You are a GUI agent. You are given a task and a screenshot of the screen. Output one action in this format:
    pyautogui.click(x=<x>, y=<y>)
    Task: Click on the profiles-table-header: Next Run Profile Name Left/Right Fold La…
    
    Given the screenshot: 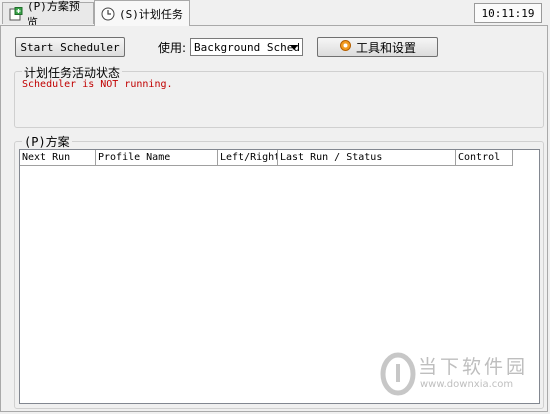 What is the action you would take?
    pyautogui.click(x=266, y=158)
    